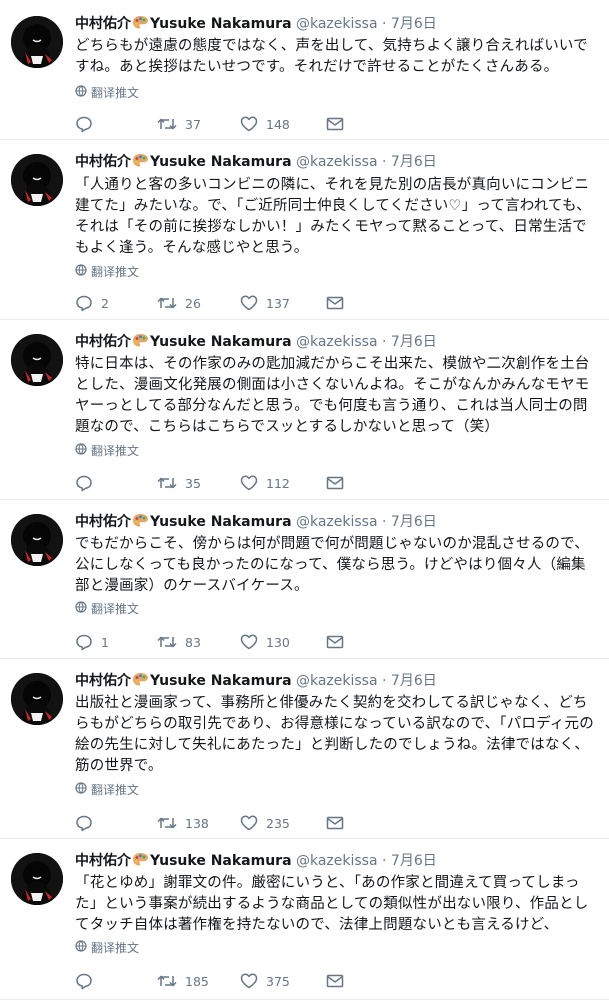  I want to click on like-button: 130, so click(283, 642).